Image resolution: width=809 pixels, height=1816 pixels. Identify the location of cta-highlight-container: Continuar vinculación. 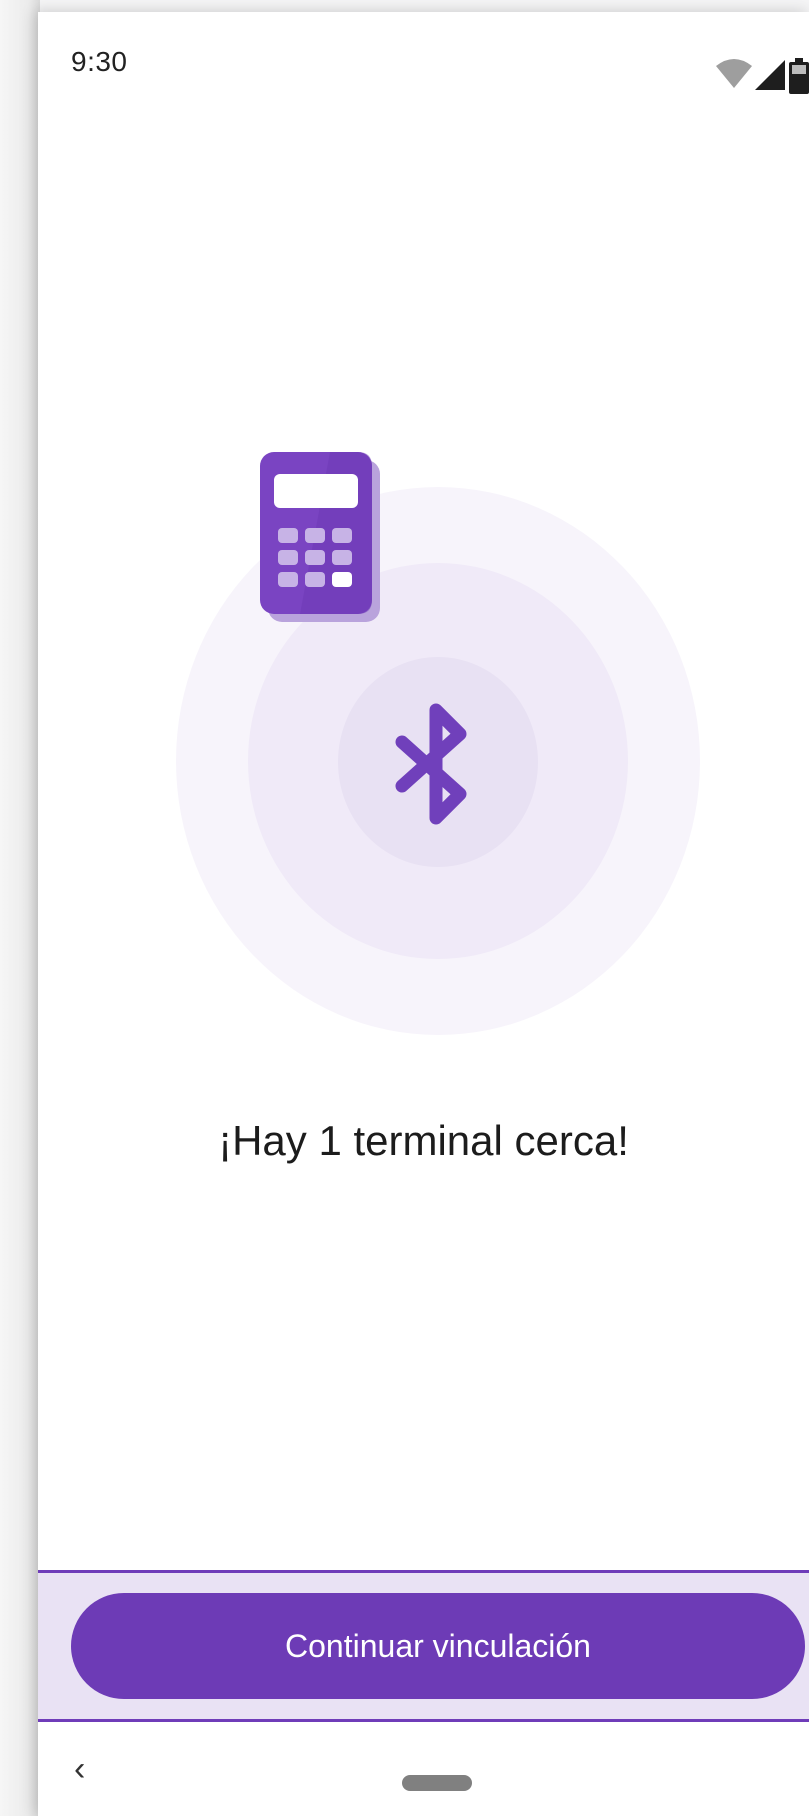
(423, 1646).